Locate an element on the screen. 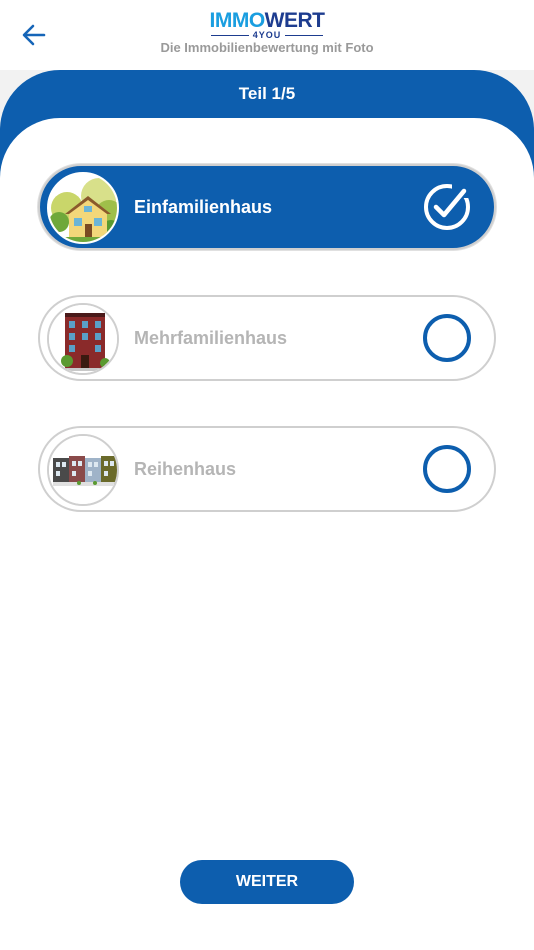 Image resolution: width=534 pixels, height=950 pixels. app-logo: IMMOWERT 4YOU is located at coordinates (267, 25).